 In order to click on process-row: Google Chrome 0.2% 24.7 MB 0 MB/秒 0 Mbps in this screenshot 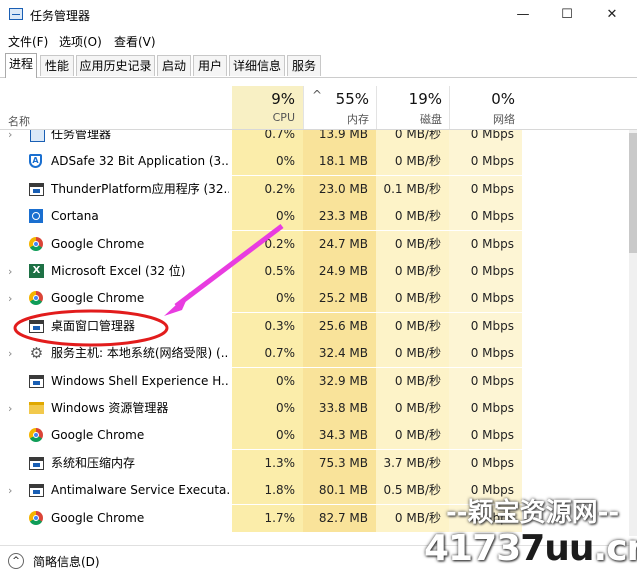, I will do `click(315, 244)`.